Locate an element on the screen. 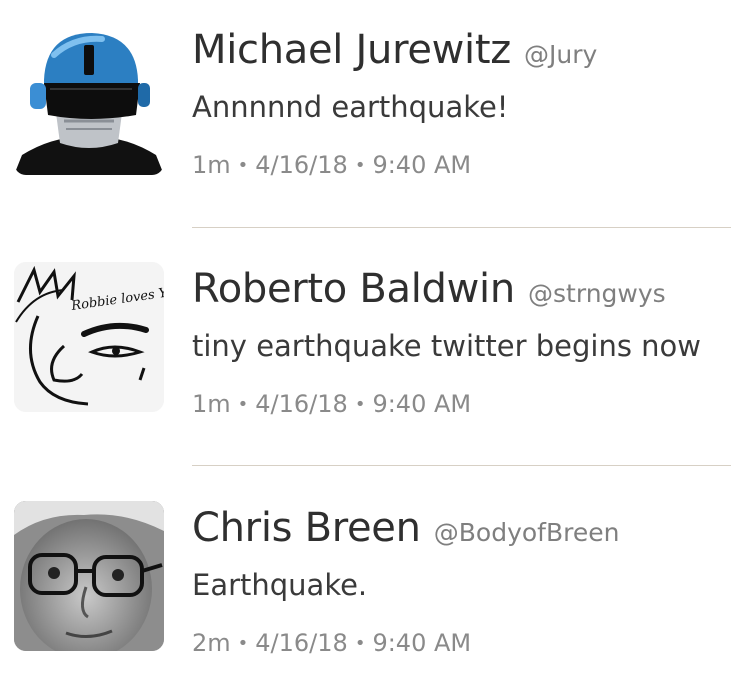 The width and height of the screenshot is (731, 689). tweet-text: Annnnnd earthquake! is located at coordinates (350, 107).